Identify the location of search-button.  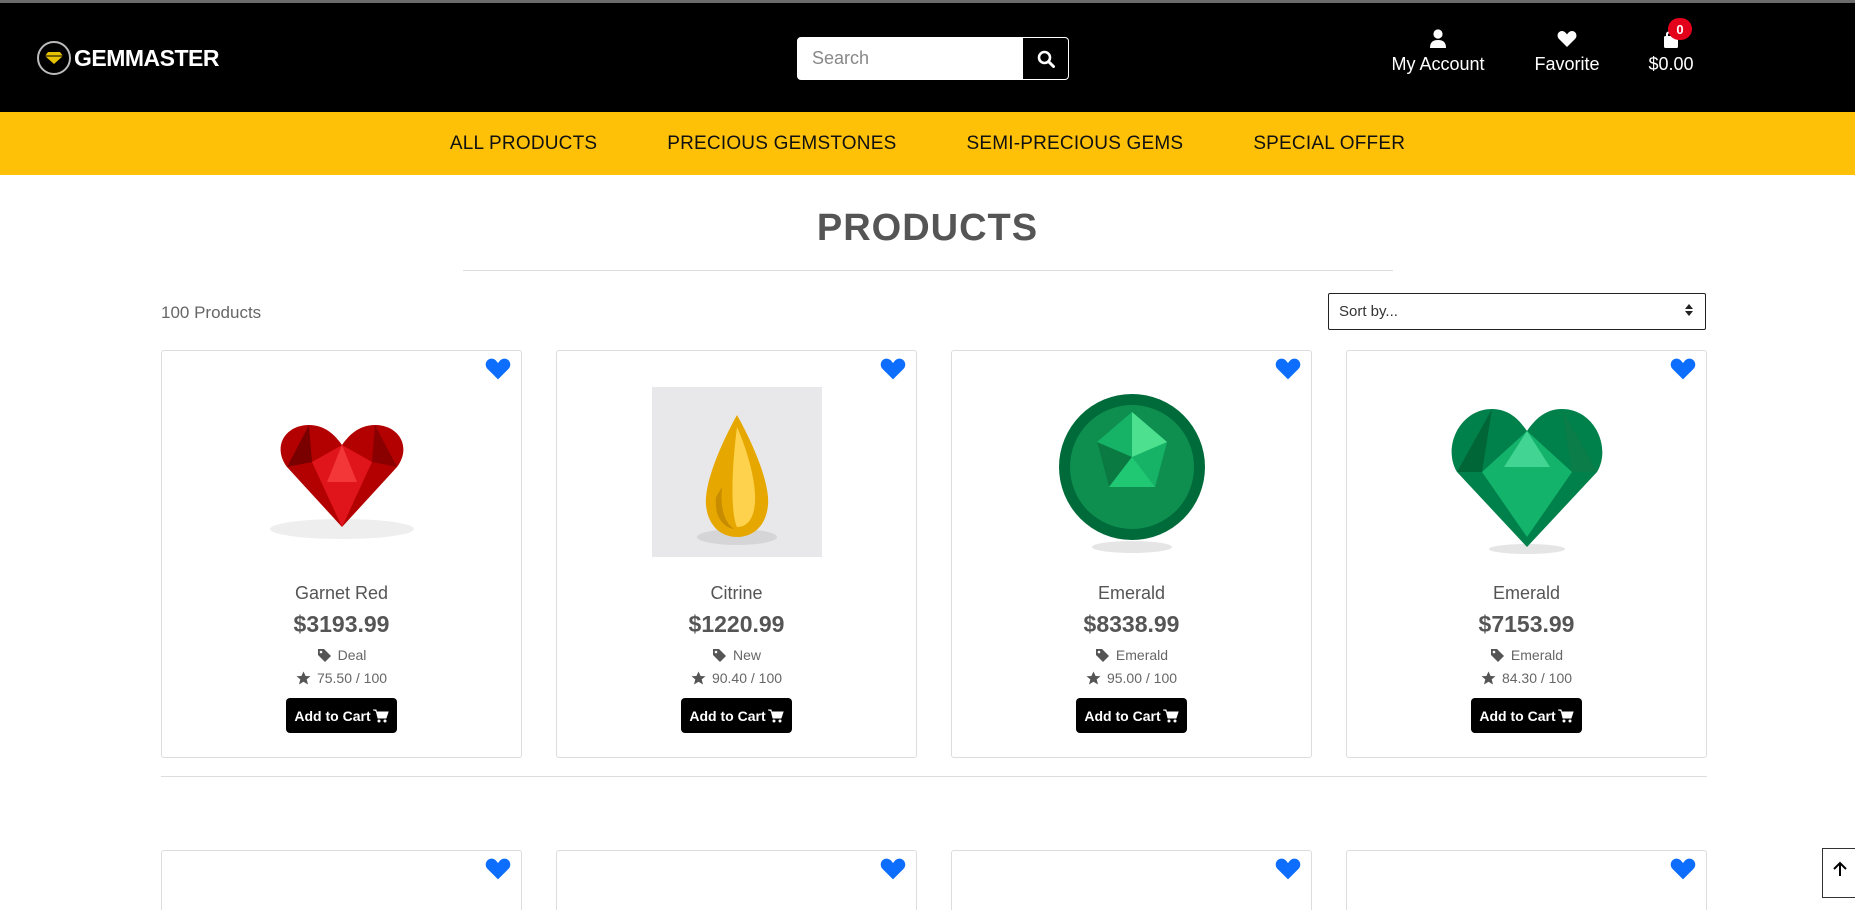
(1045, 58).